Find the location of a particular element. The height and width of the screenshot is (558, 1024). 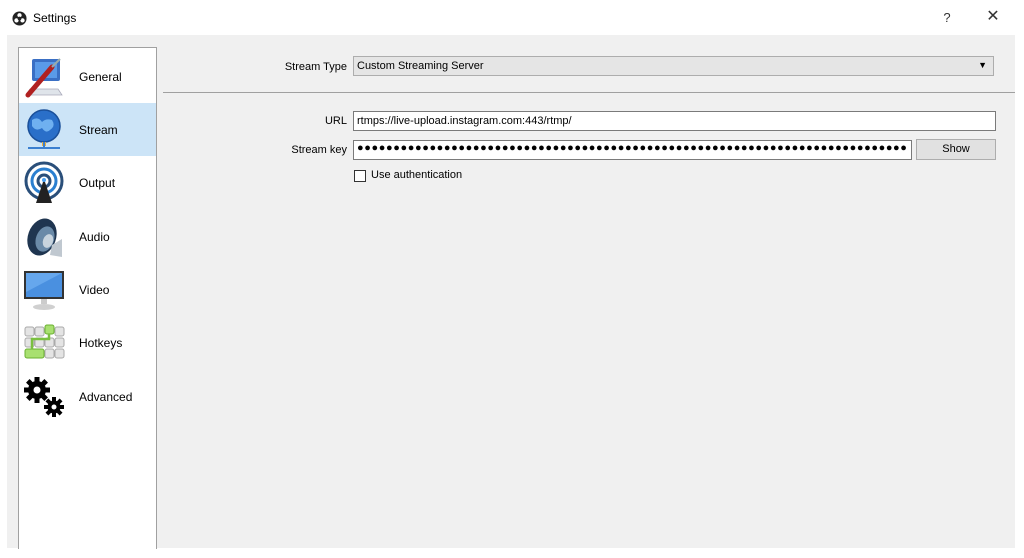

stream-type-value: Custom Streaming Server is located at coordinates (420, 66).